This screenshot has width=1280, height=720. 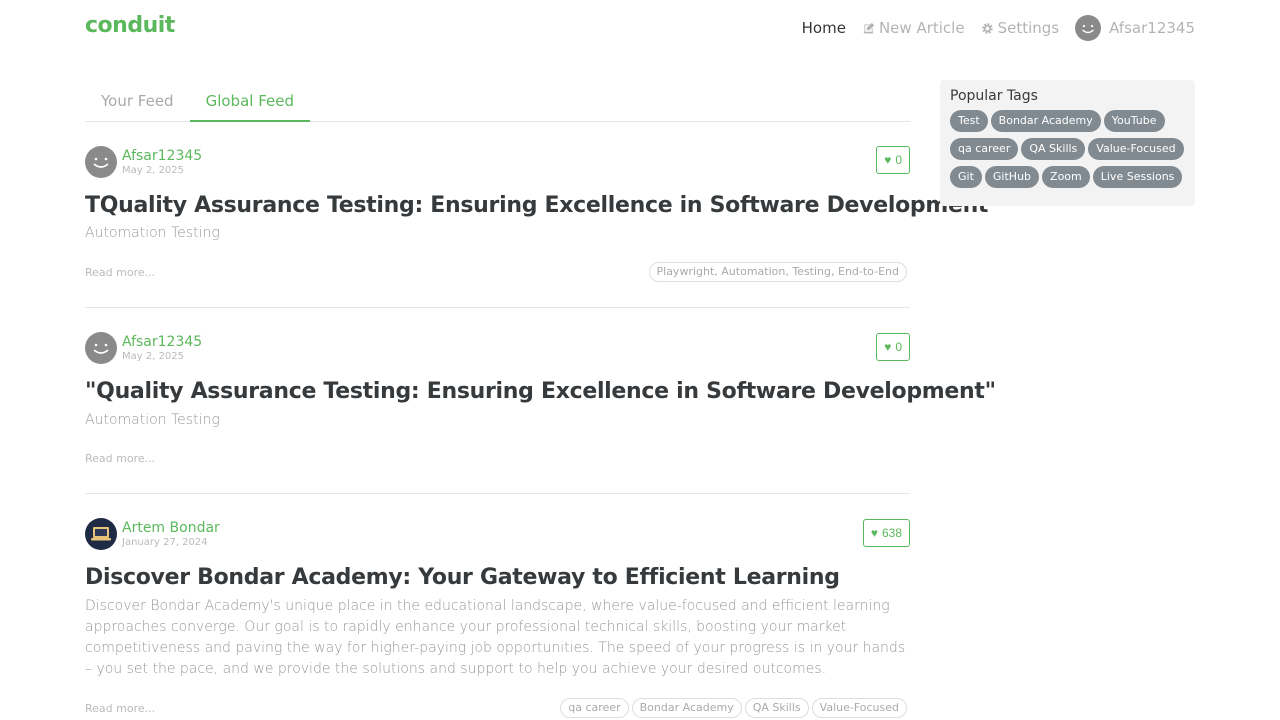 What do you see at coordinates (1028, 28) in the screenshot?
I see `nav-settings-label: Settings` at bounding box center [1028, 28].